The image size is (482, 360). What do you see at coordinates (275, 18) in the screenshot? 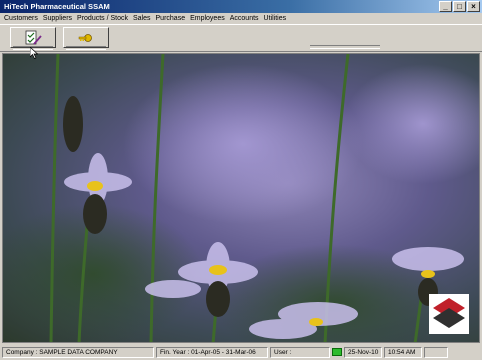
I see `menu-utilities: Utilities` at bounding box center [275, 18].